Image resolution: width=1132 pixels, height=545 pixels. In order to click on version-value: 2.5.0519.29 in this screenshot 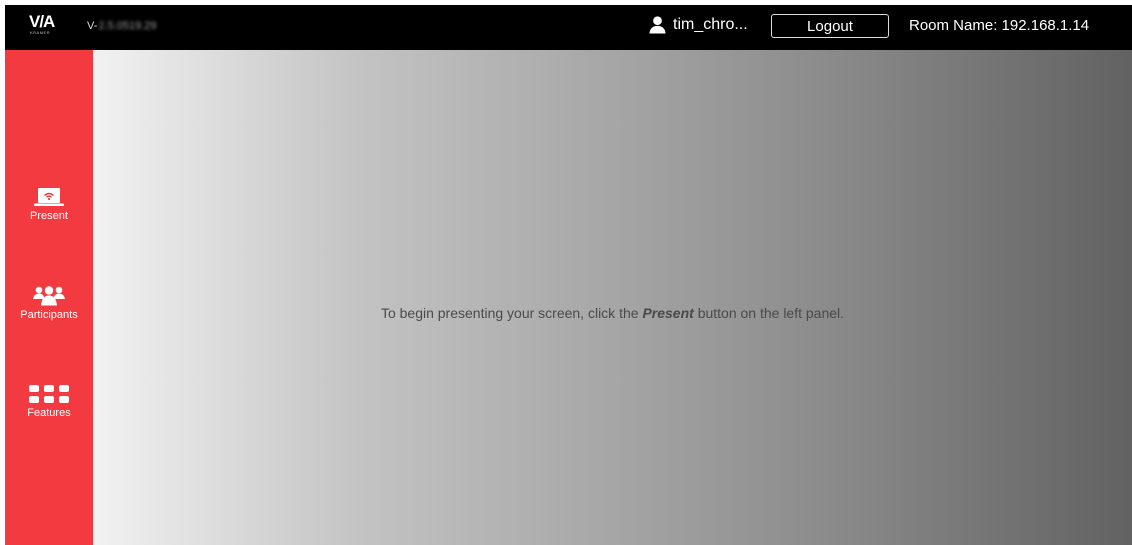, I will do `click(127, 26)`.